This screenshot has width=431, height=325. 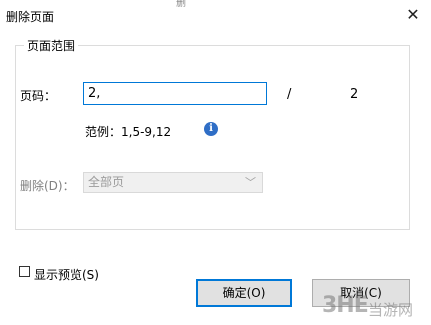 What do you see at coordinates (181, 4) in the screenshot?
I see `top-watermark: 删` at bounding box center [181, 4].